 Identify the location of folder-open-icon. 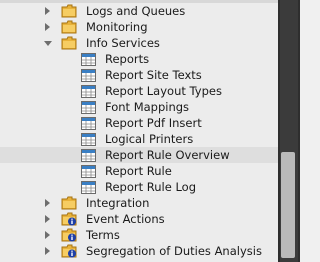
(69, 43).